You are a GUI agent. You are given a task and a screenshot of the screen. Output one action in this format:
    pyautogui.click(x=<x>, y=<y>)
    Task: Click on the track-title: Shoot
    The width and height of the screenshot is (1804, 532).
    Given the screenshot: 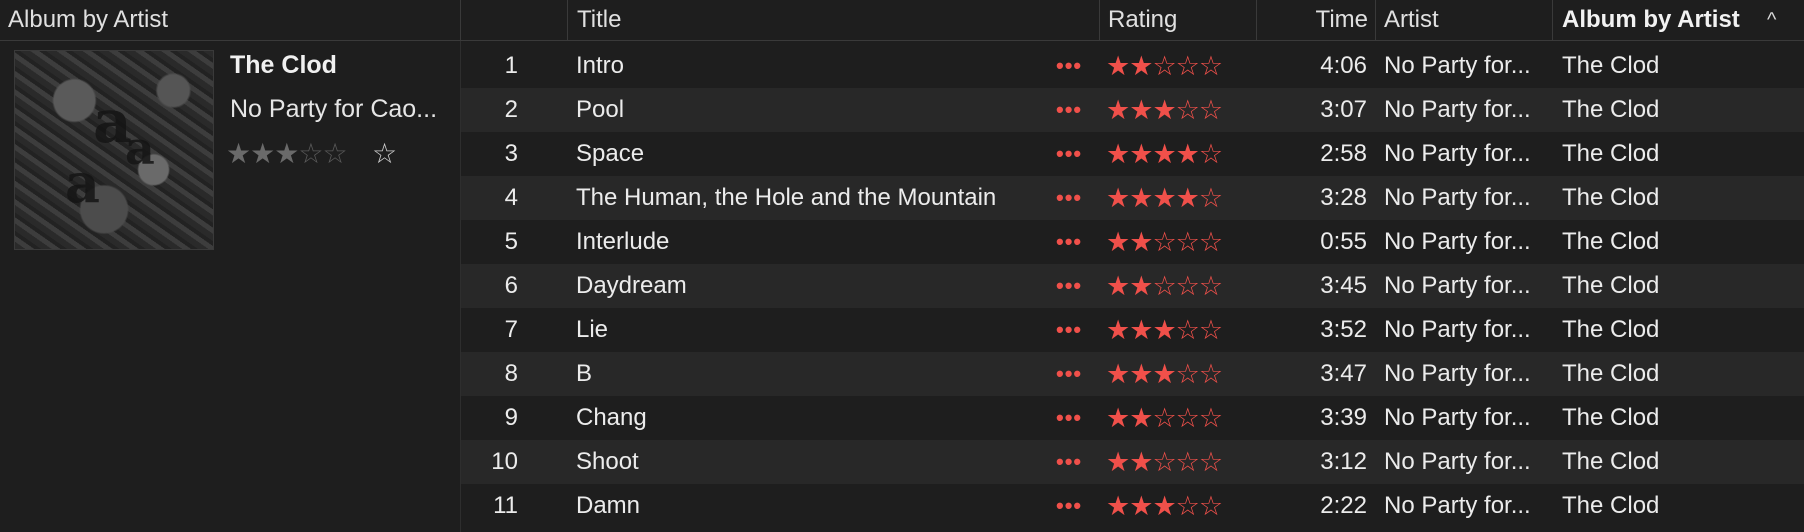 What is the action you would take?
    pyautogui.click(x=796, y=462)
    